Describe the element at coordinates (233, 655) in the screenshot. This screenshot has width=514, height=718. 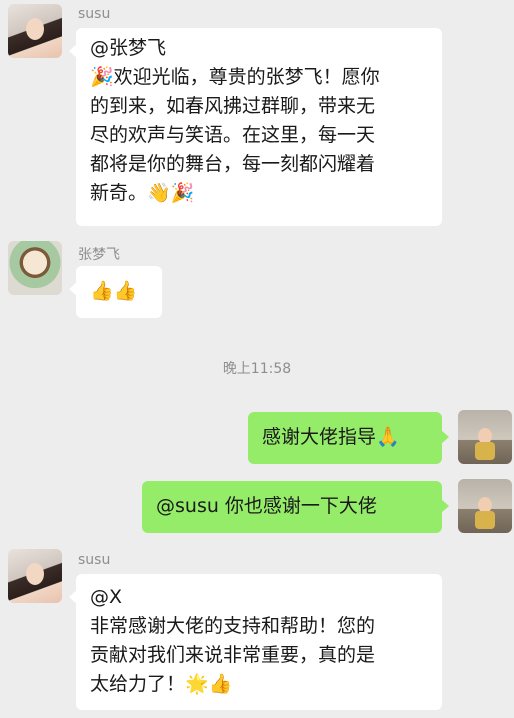
I see `message-line: 贡献对我们来说非常重要，真的是` at that location.